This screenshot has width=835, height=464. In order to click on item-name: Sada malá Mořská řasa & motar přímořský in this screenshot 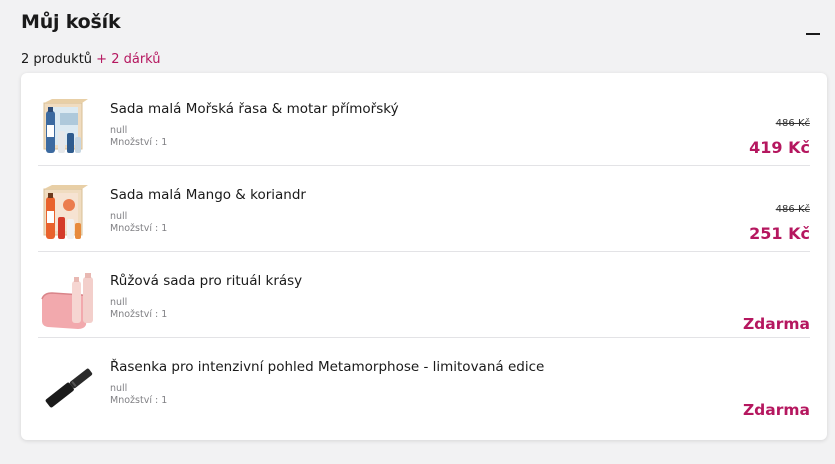, I will do `click(254, 109)`.